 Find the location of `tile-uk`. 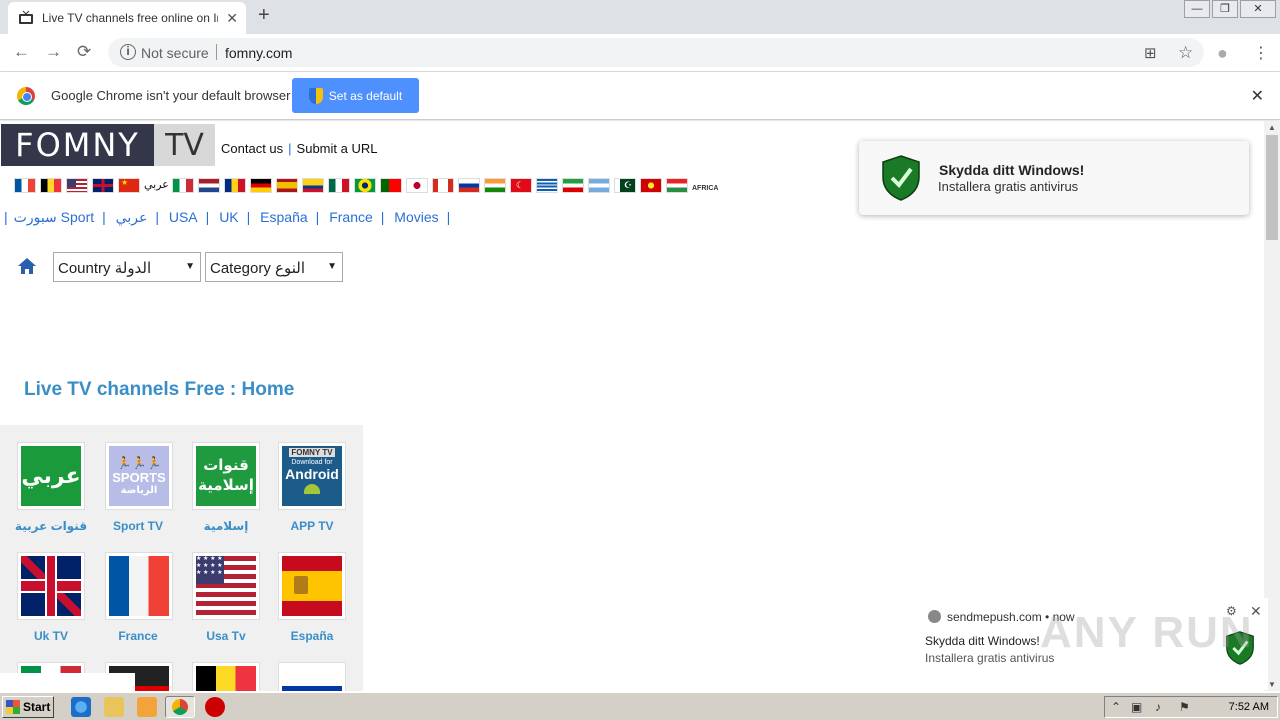

tile-uk is located at coordinates (51, 586).